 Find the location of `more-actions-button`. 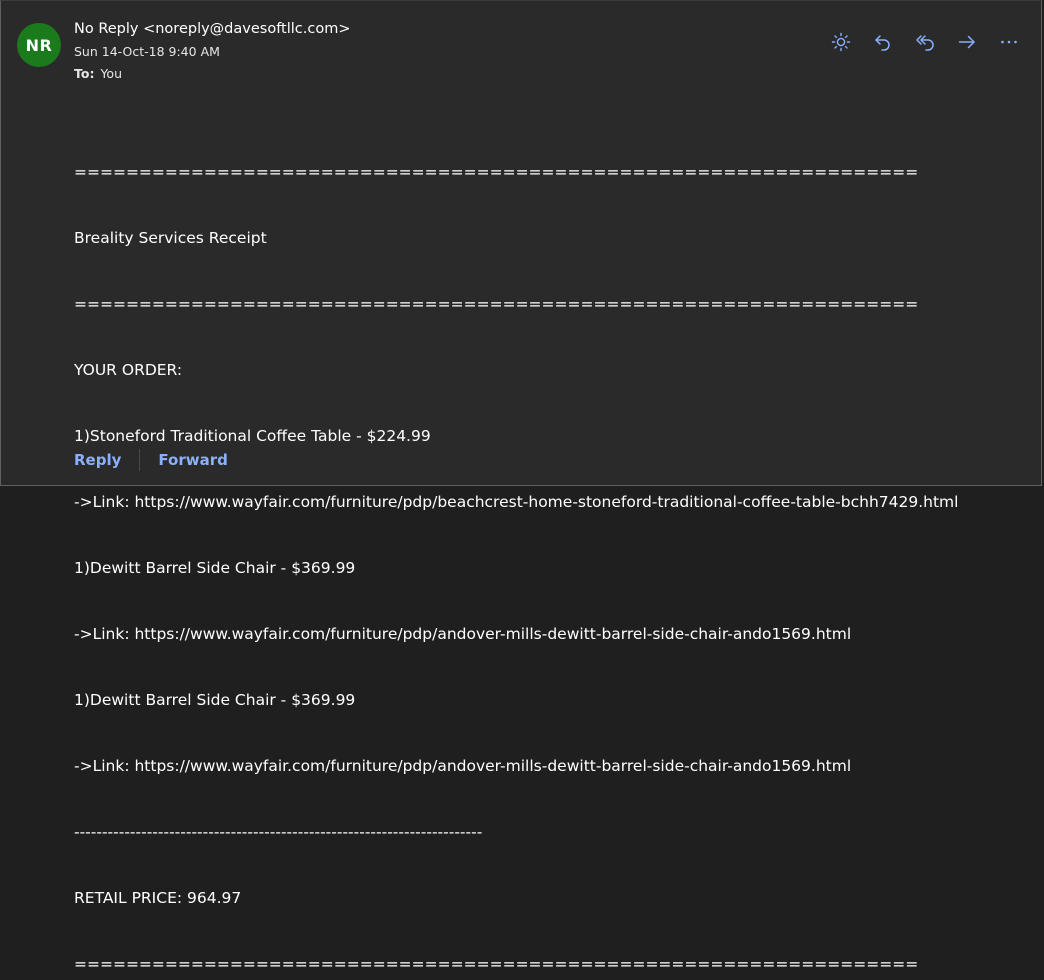

more-actions-button is located at coordinates (1009, 42).